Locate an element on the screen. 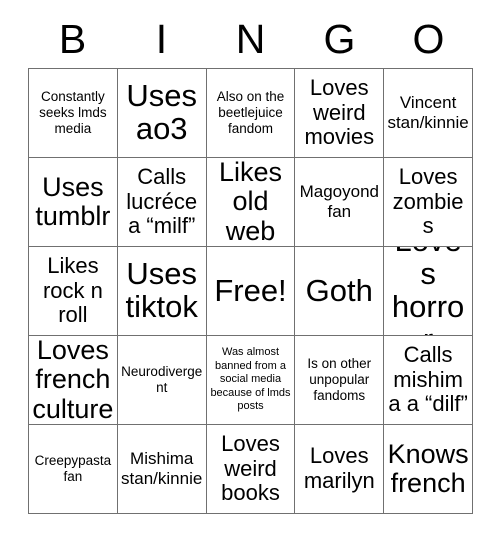  bingo-cell-text: Loves french culture is located at coordinates (73, 380).